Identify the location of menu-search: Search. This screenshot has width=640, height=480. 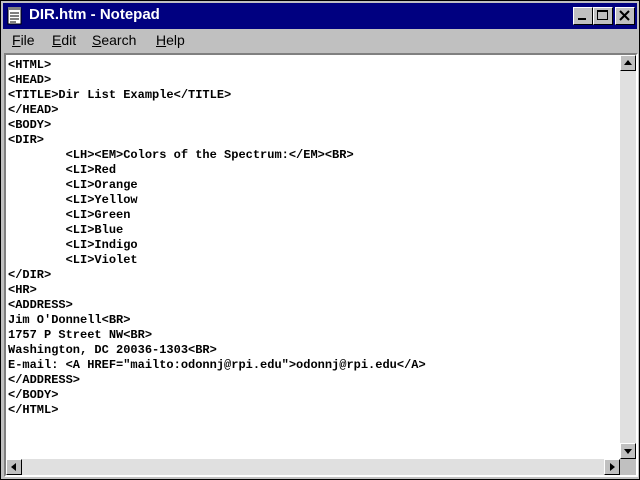
(114, 40).